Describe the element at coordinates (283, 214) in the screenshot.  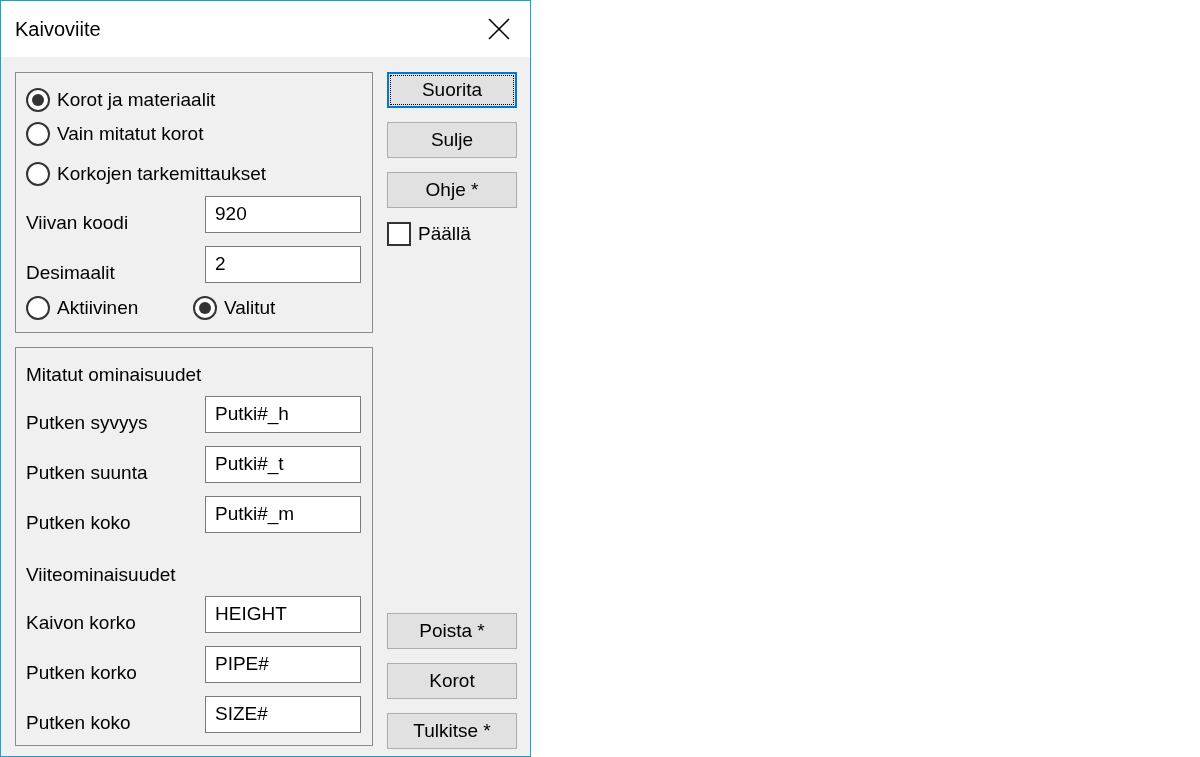
I see `input-field: 920` at that location.